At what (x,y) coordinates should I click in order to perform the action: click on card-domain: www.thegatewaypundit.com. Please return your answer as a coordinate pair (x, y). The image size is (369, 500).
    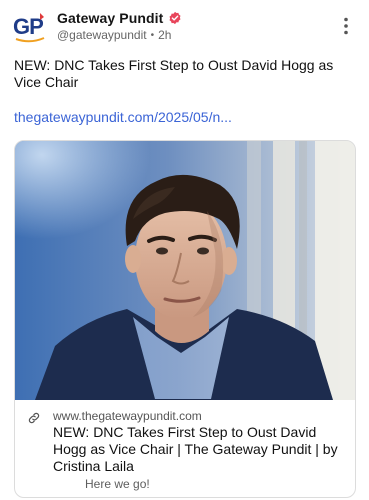
    Looking at the image, I should click on (127, 416).